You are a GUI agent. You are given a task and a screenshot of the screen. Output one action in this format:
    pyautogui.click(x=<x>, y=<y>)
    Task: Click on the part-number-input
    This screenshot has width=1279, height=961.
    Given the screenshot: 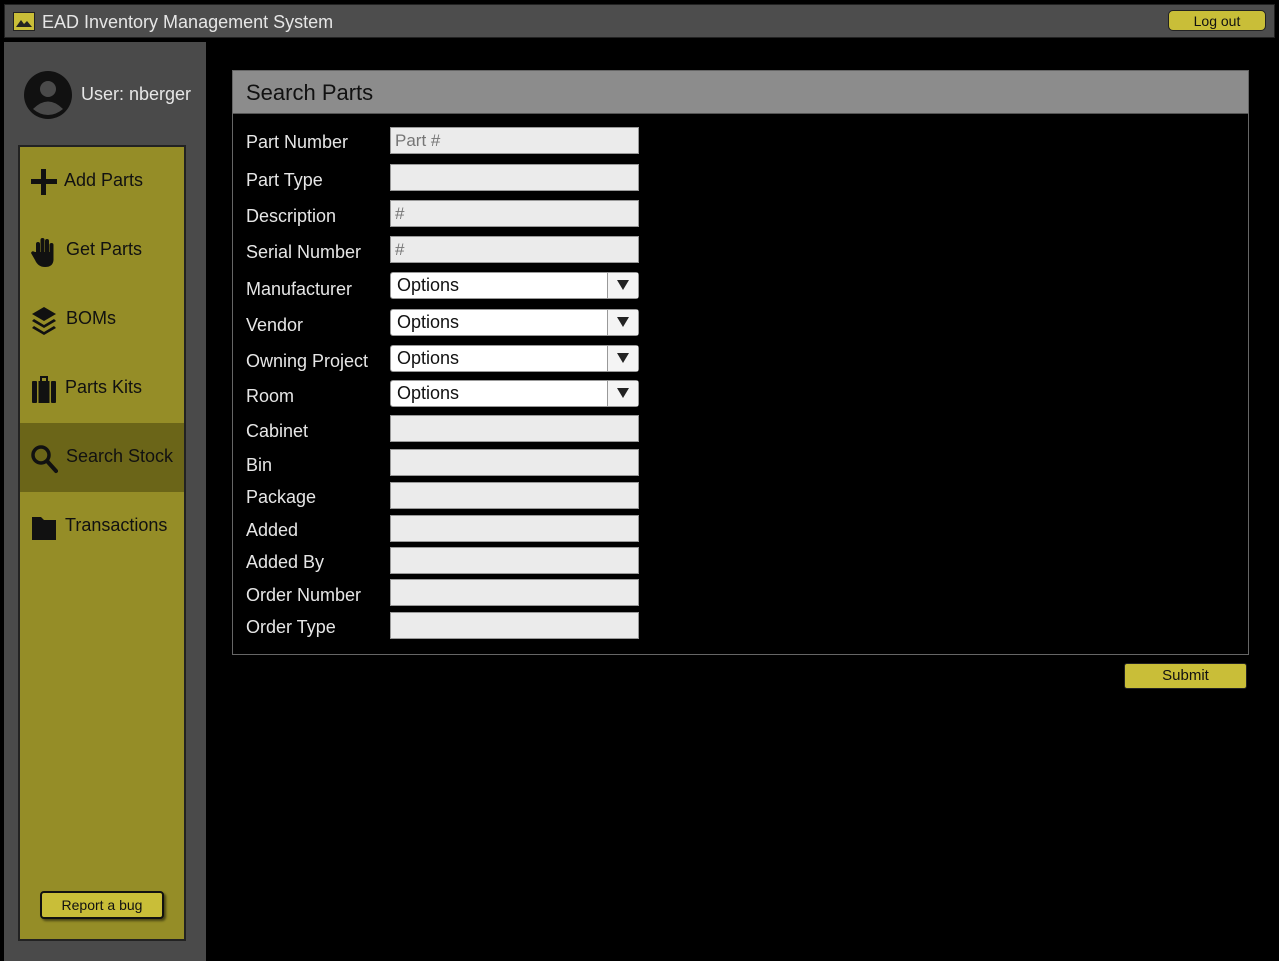 What is the action you would take?
    pyautogui.click(x=514, y=140)
    